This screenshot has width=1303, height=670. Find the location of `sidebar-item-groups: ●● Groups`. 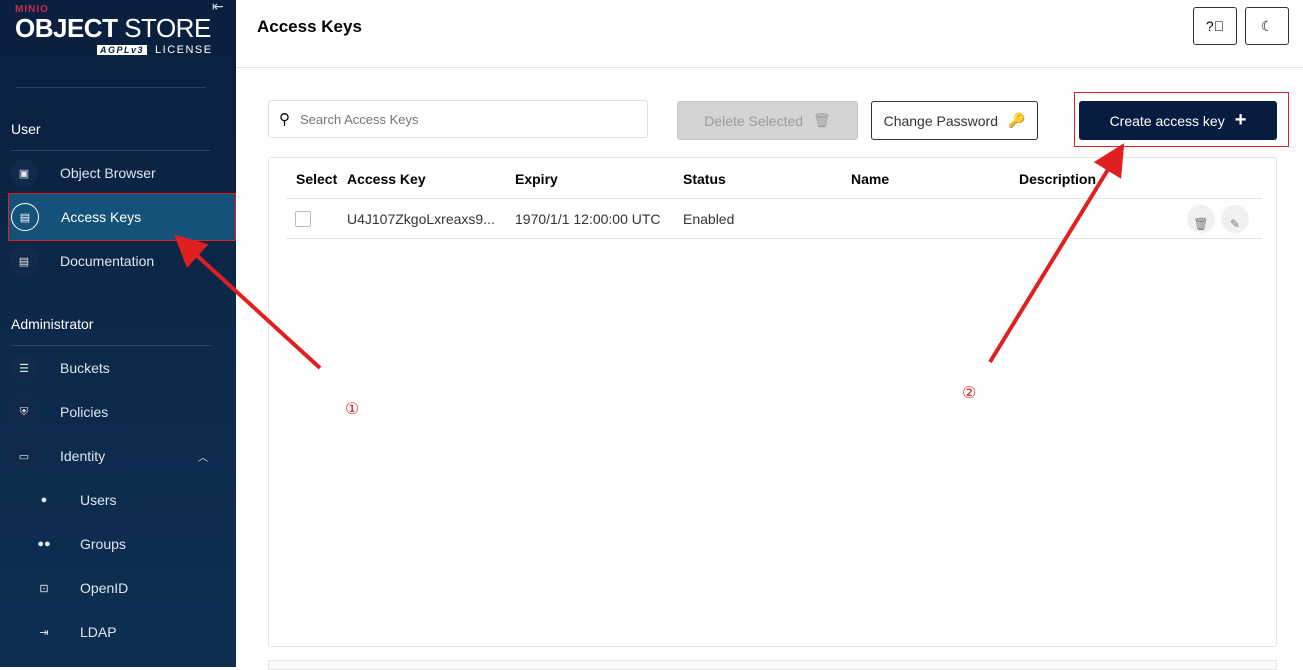

sidebar-item-groups: ●● Groups is located at coordinates (122, 544).